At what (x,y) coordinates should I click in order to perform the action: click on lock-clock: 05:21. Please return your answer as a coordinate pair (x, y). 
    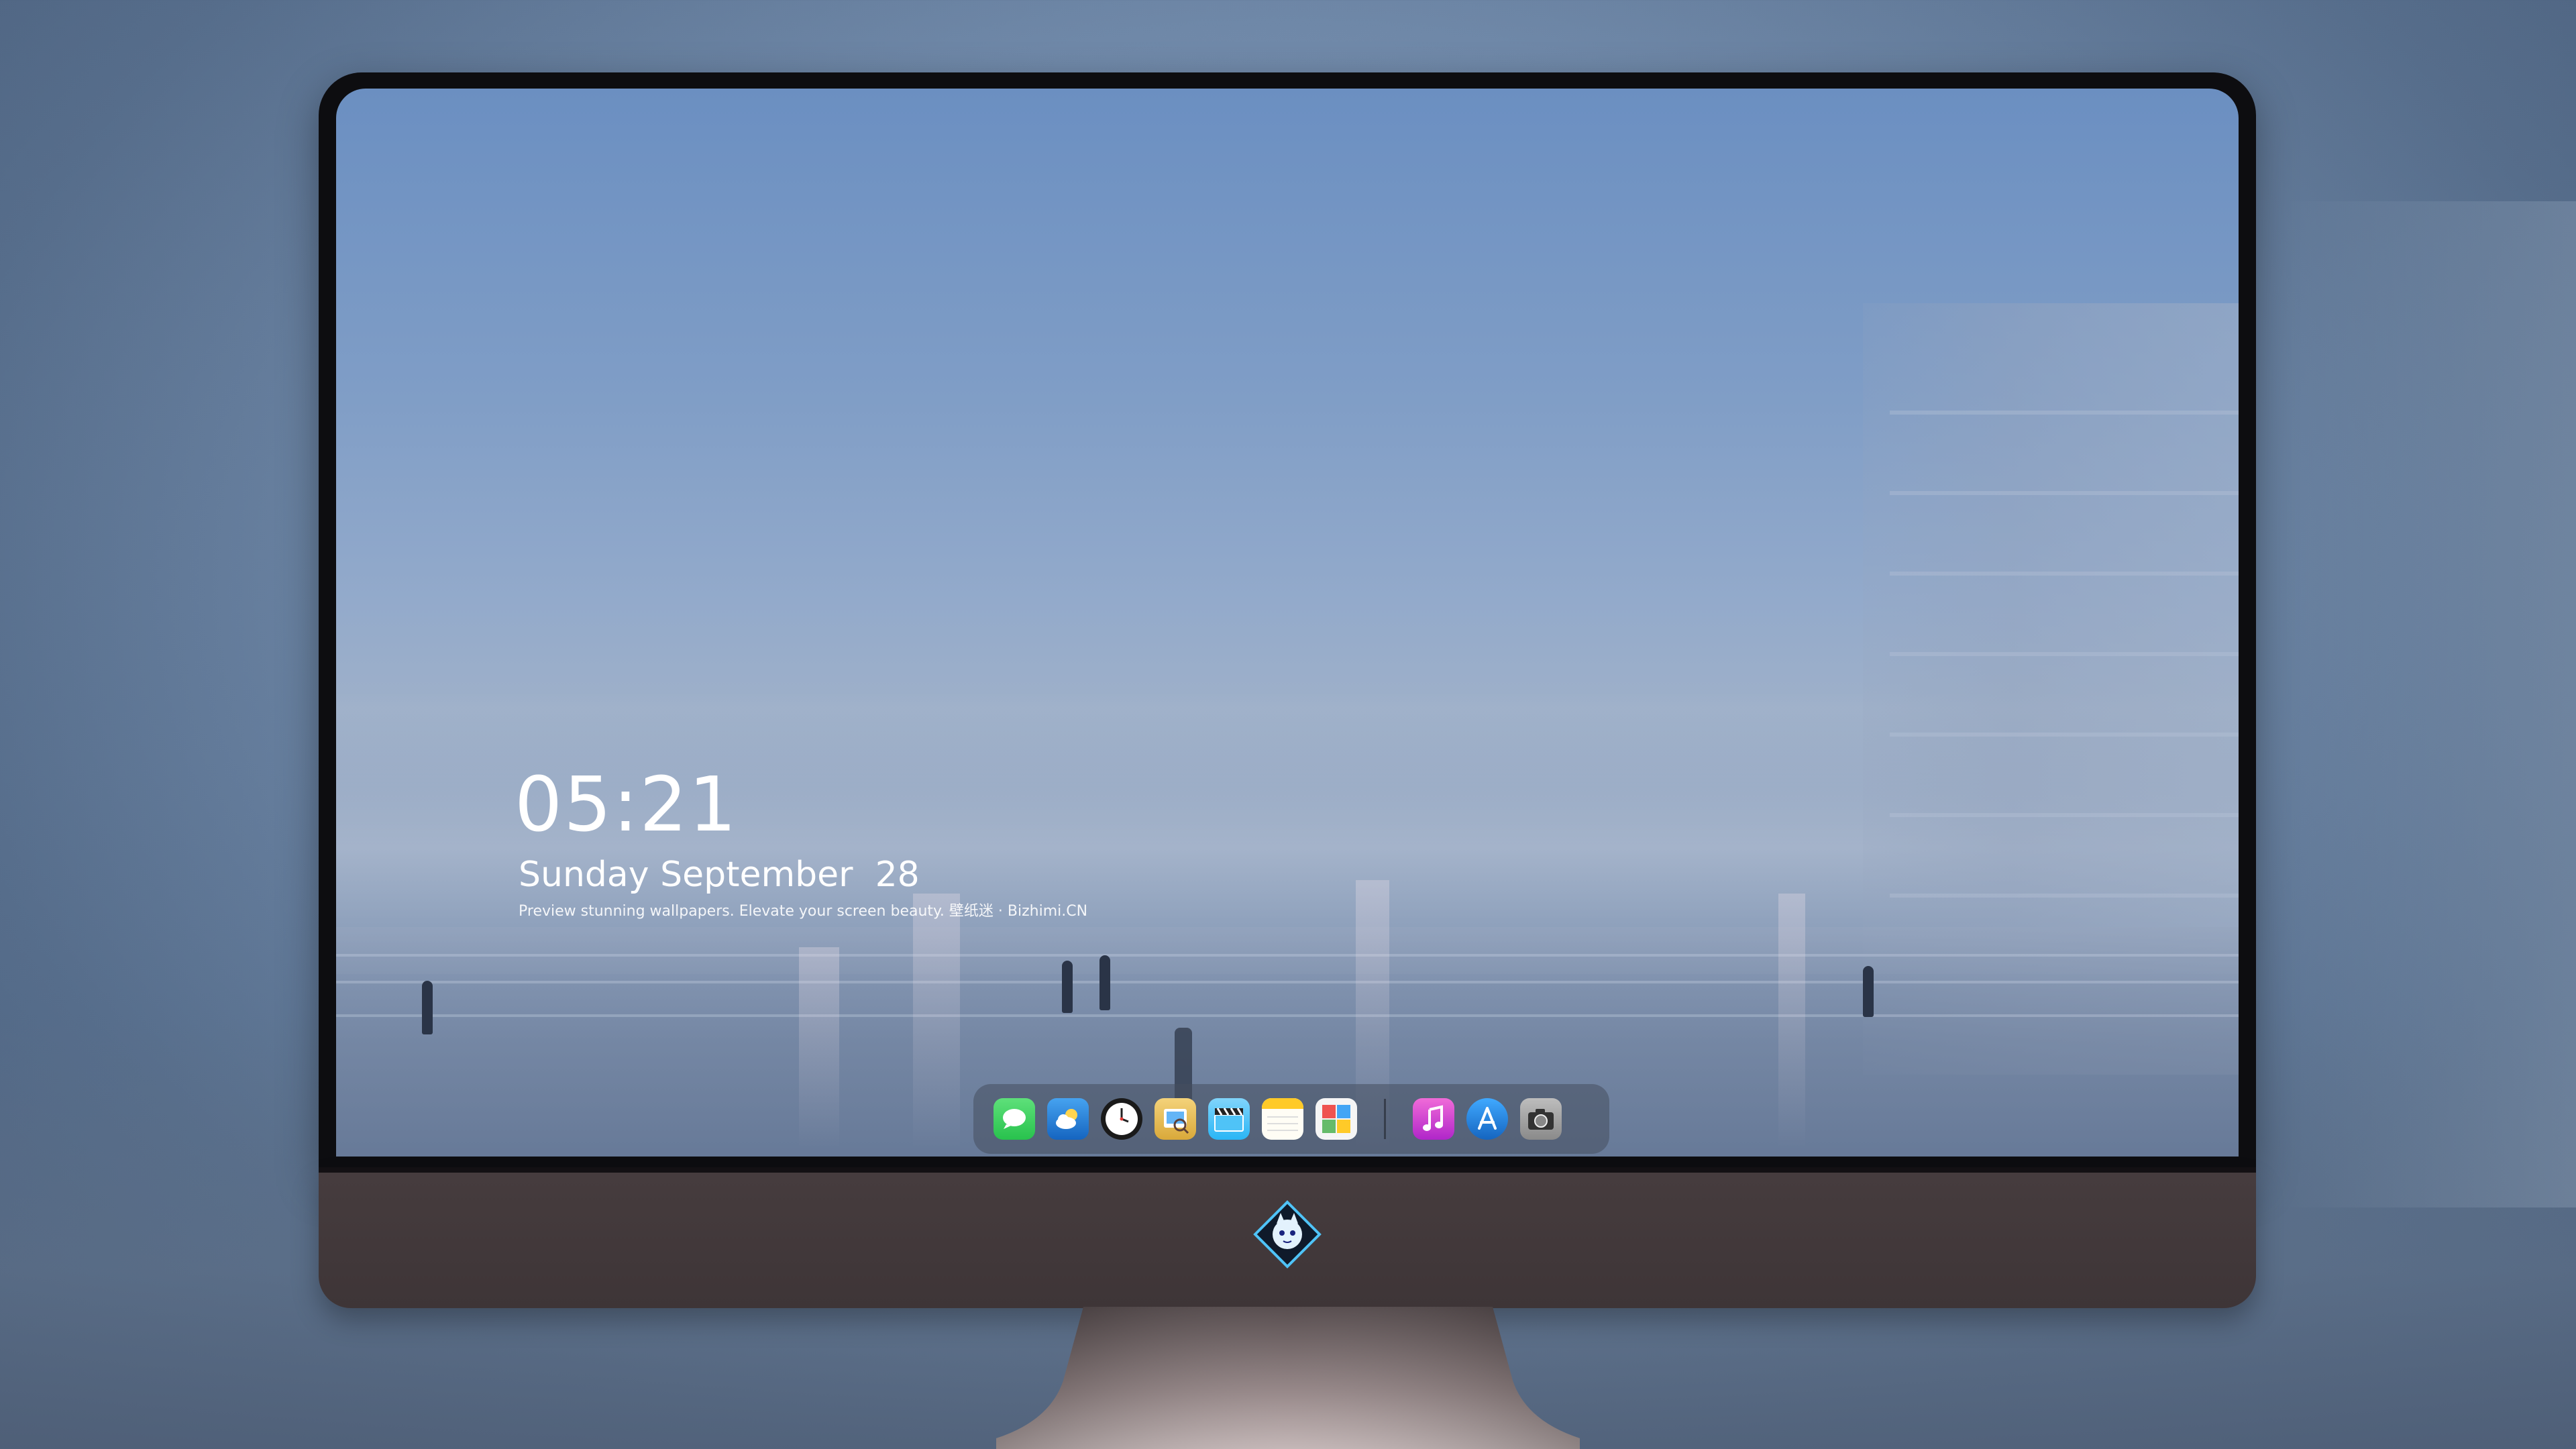
    Looking at the image, I should click on (626, 805).